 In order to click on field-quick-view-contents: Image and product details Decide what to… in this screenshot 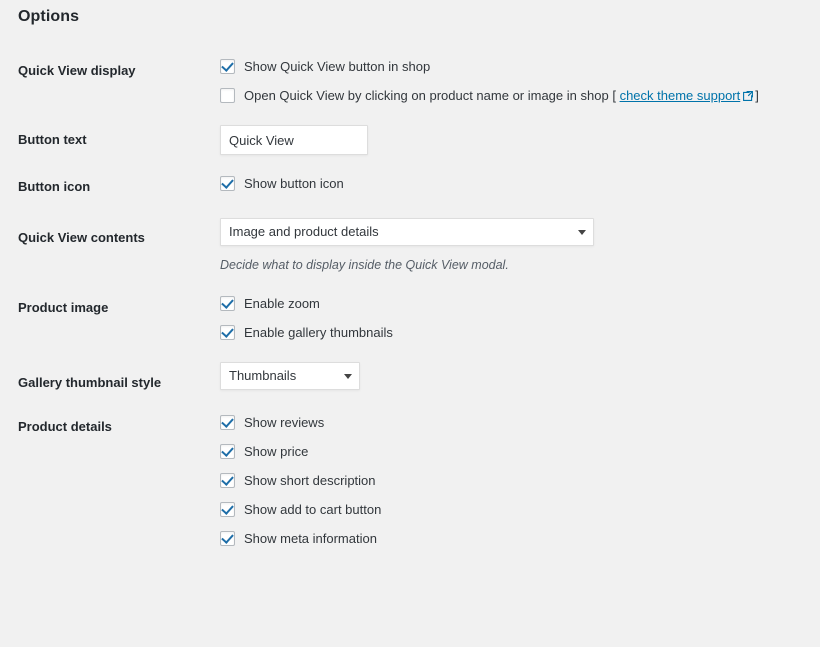, I will do `click(520, 246)`.